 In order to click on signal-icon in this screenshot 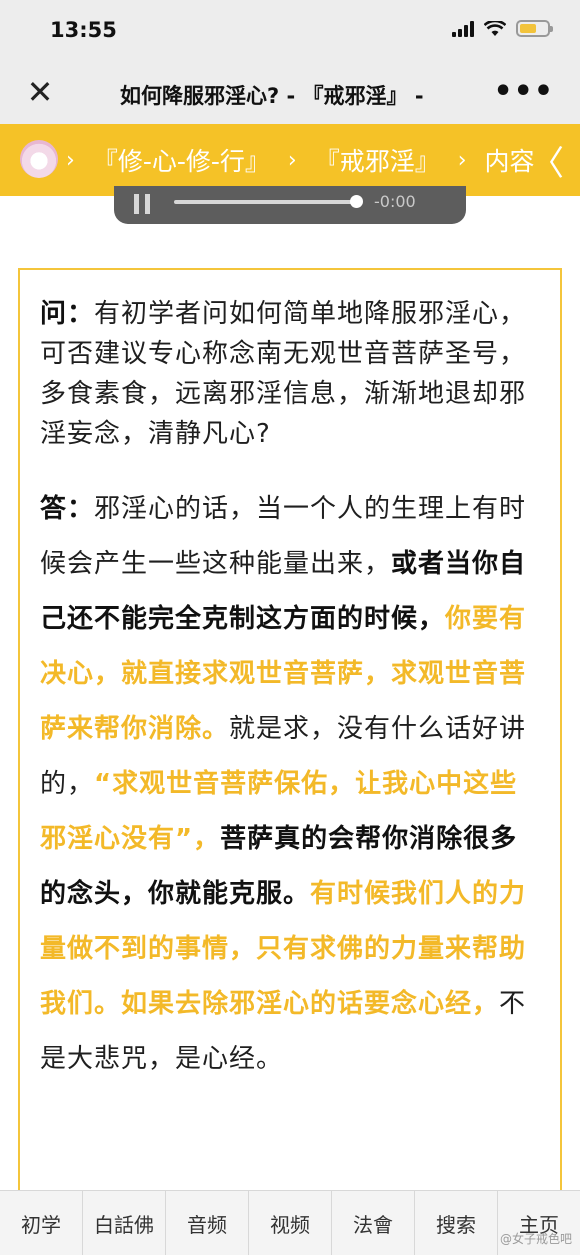, I will do `click(463, 28)`.